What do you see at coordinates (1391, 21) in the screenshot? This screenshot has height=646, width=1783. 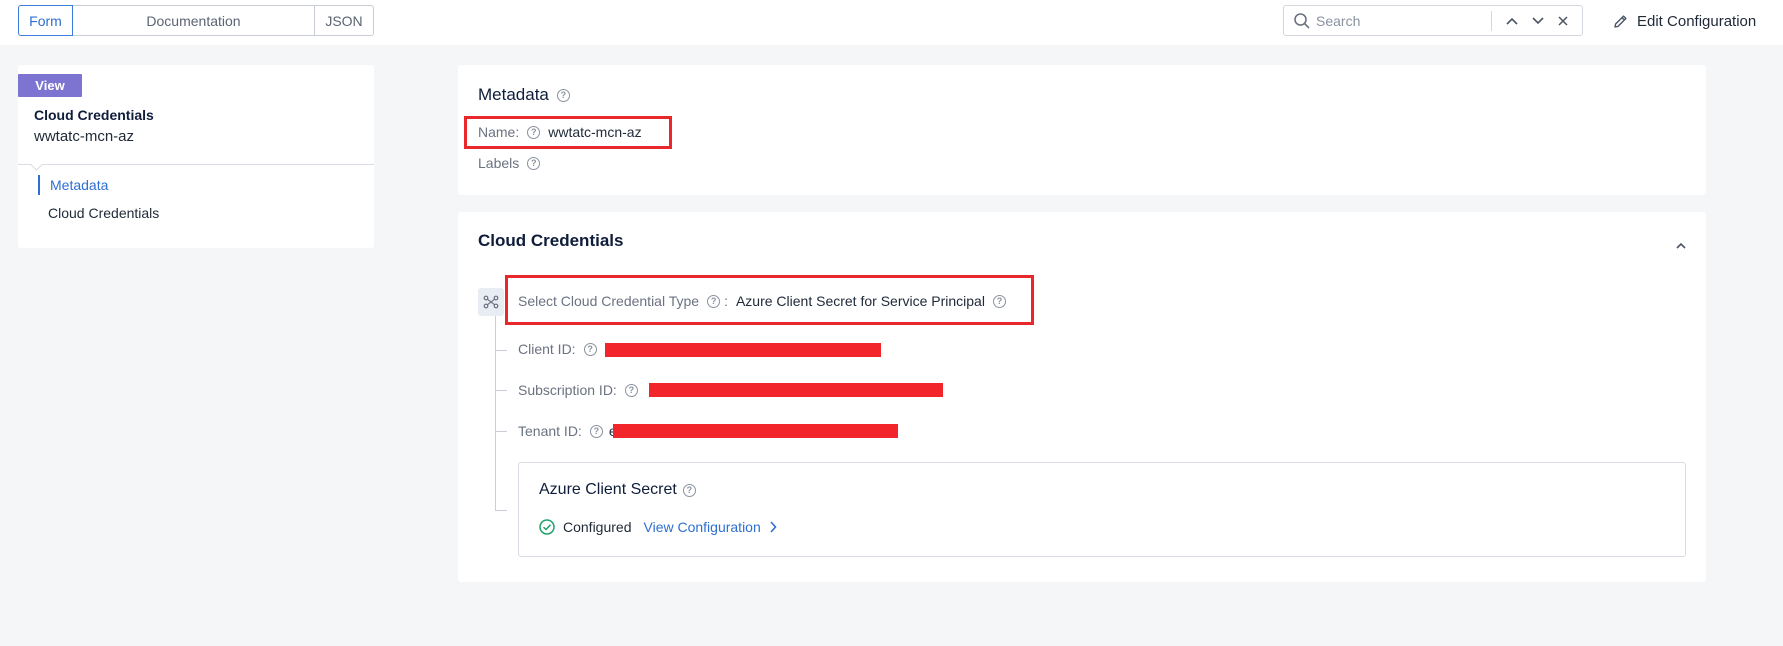 I see `search-input` at bounding box center [1391, 21].